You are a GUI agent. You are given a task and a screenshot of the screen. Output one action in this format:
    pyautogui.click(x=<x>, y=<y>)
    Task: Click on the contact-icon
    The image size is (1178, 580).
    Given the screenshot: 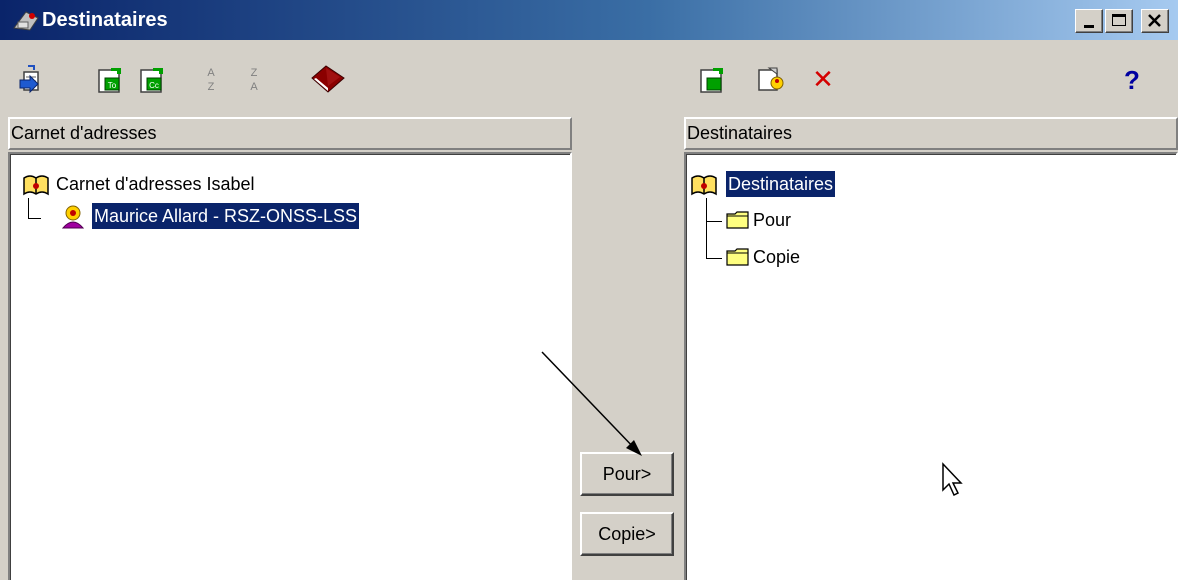 What is the action you would take?
    pyautogui.click(x=73, y=217)
    